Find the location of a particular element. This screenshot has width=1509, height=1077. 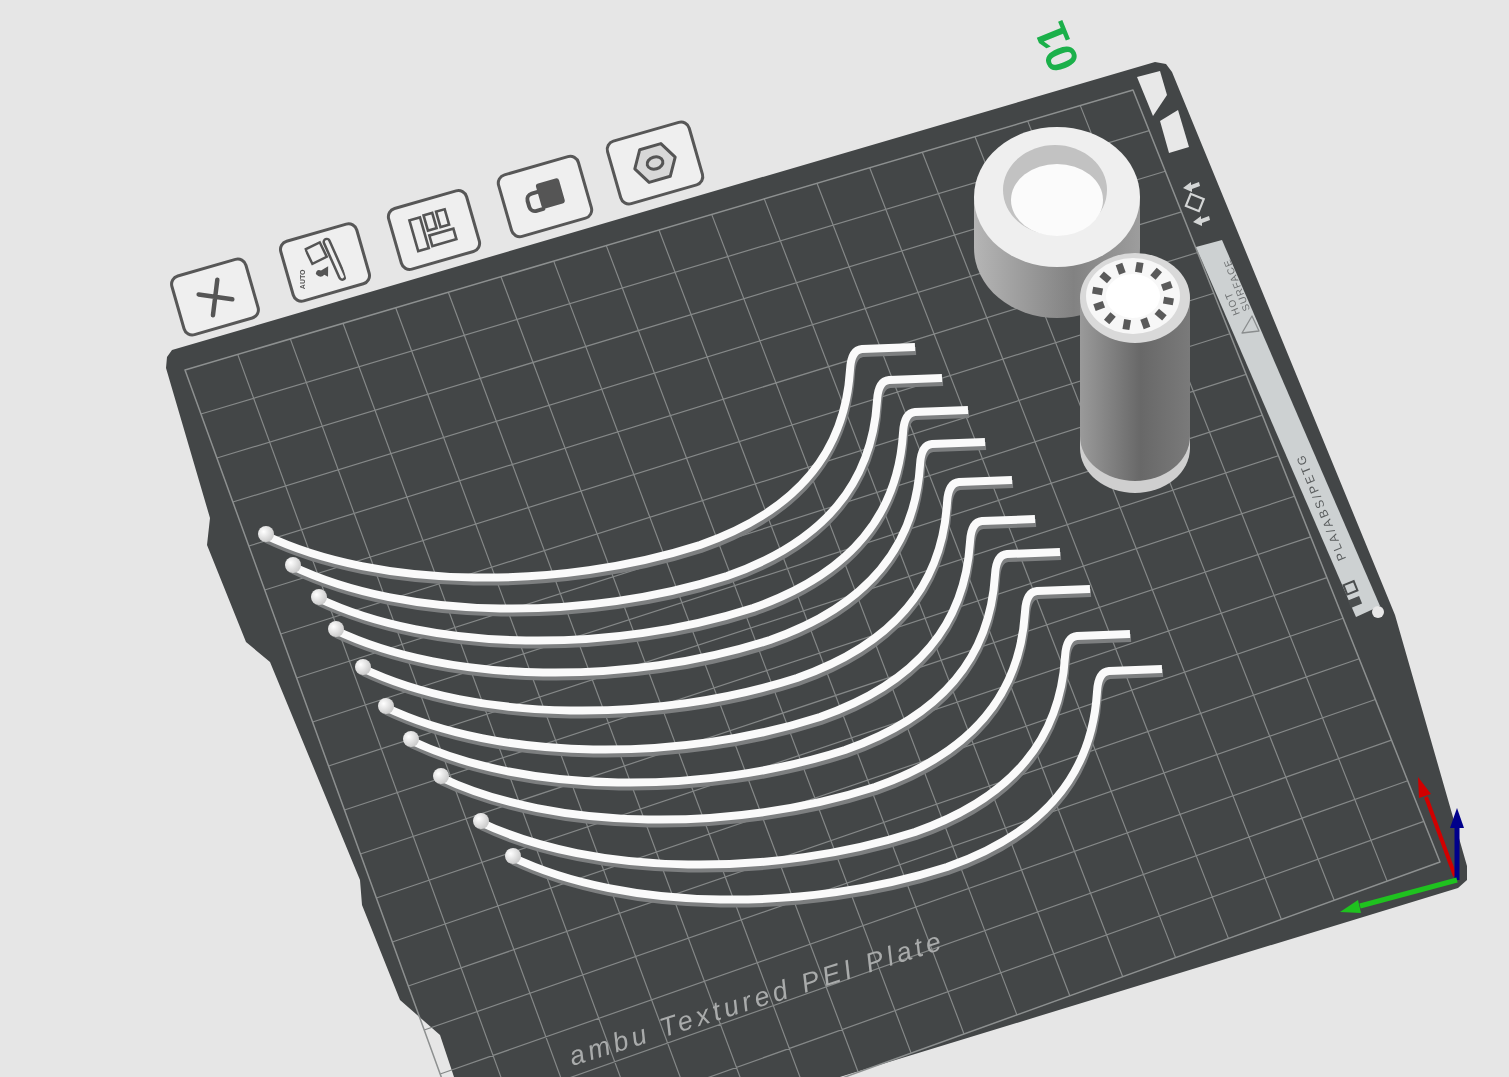

warning-icon is located at coordinates (1250, 324).